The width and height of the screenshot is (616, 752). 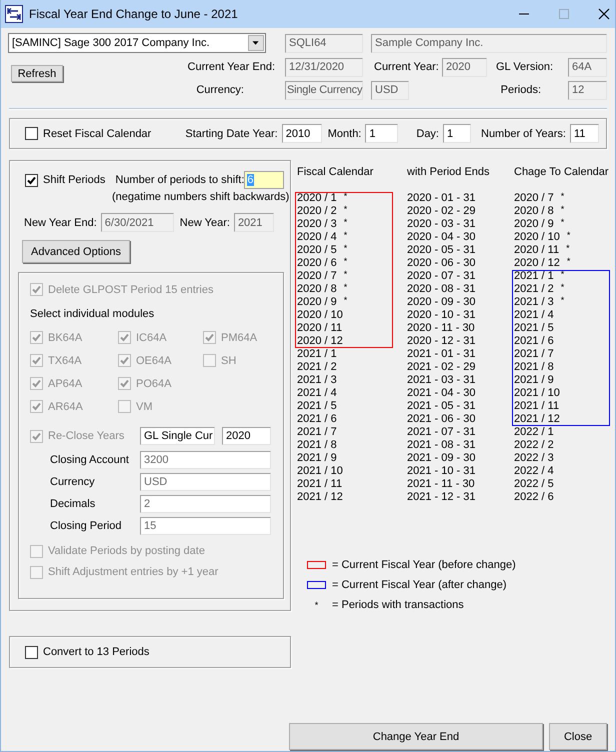 What do you see at coordinates (441, 393) in the screenshot?
I see `calendar-entry: 2021 - 04 - 30` at bounding box center [441, 393].